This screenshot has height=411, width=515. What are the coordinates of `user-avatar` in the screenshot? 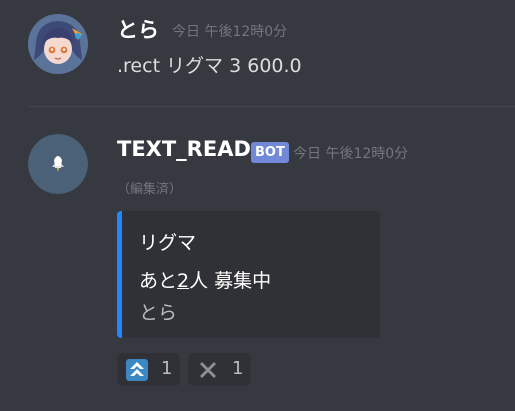 It's located at (58, 44).